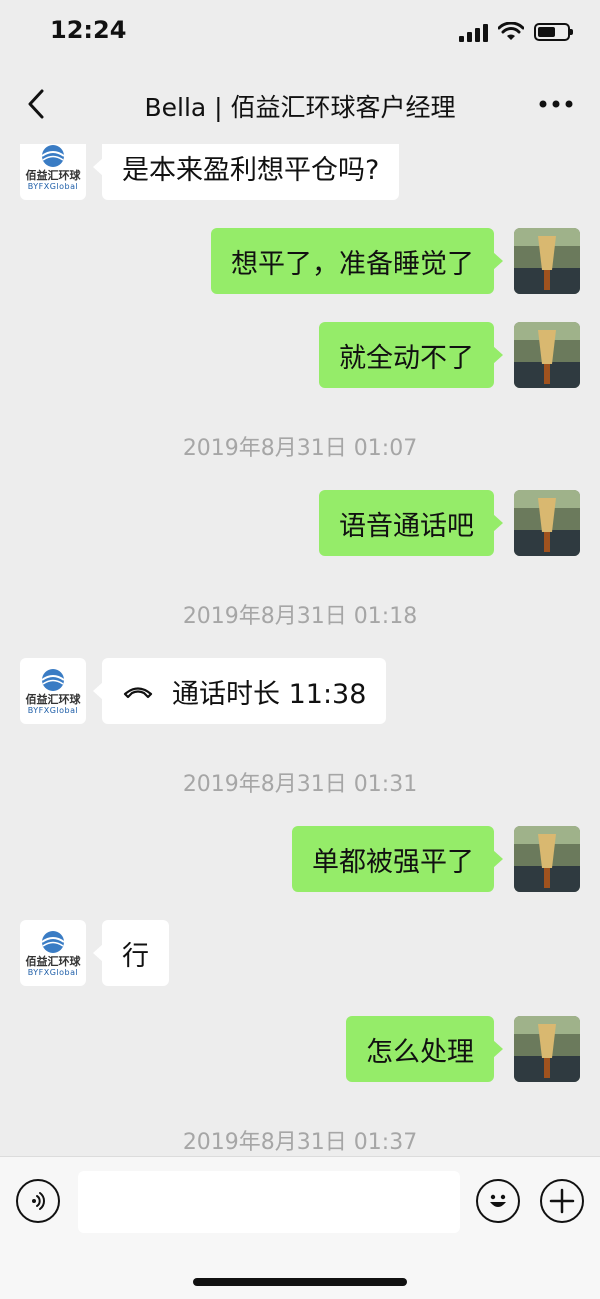  What do you see at coordinates (420, 1052) in the screenshot?
I see `message-text: 怎么处理` at bounding box center [420, 1052].